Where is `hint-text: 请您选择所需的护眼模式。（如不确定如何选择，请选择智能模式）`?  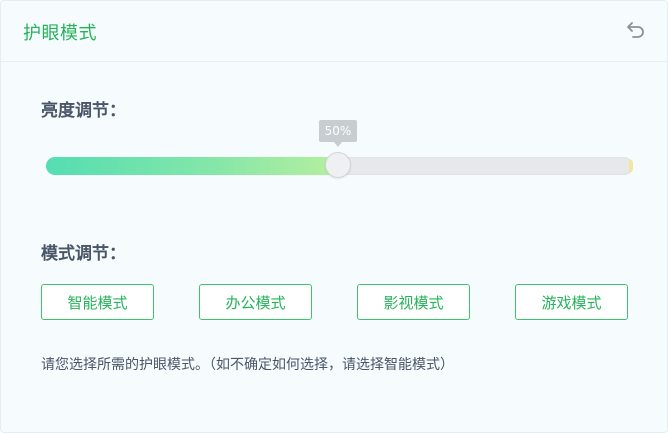
hint-text: 请您选择所需的护眼模式。（如不确定如何选择，请选择智能模式） is located at coordinates (247, 365).